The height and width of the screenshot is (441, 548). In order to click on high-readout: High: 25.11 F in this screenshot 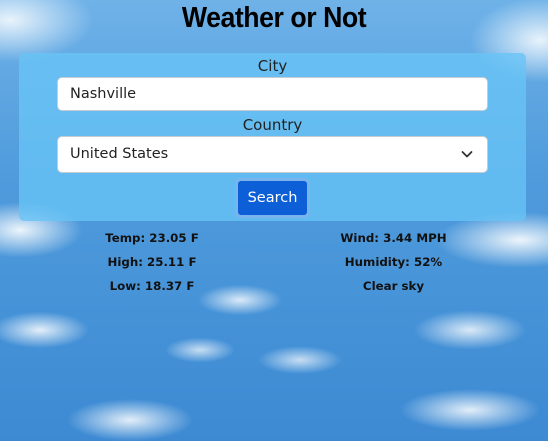, I will do `click(152, 262)`.